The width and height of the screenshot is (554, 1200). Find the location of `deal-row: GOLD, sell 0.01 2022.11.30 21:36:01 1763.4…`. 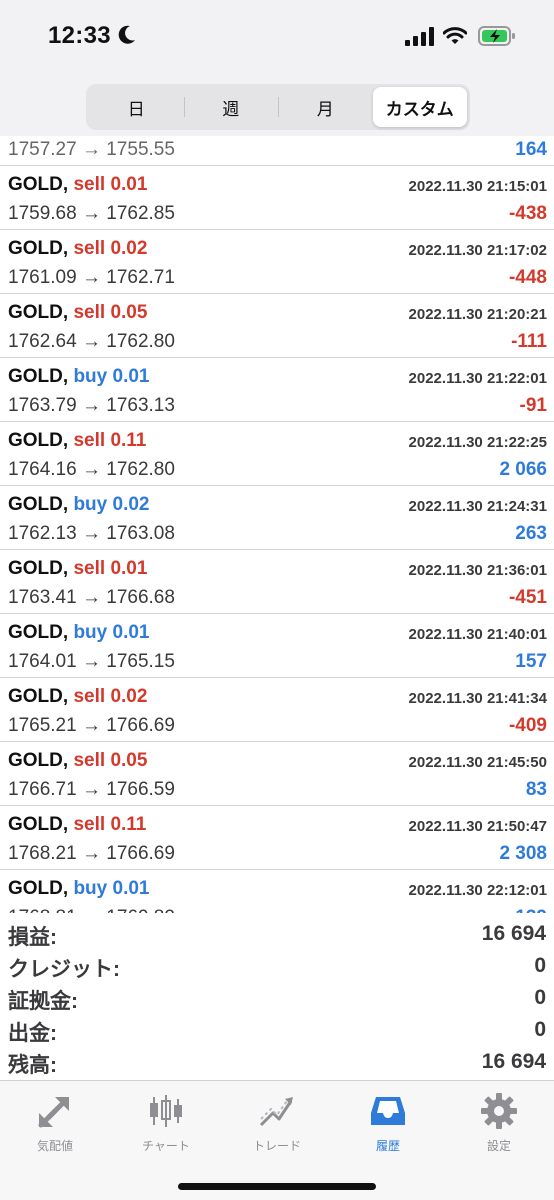

deal-row: GOLD, sell 0.01 2022.11.30 21:36:01 1763.4… is located at coordinates (277, 582).